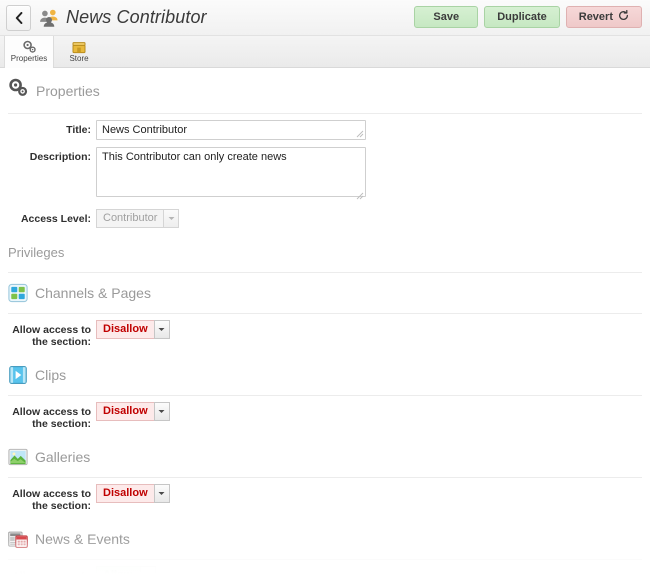 This screenshot has width=650, height=574. Describe the element at coordinates (325, 453) in the screenshot. I see `galleries-heading-row: Galleries` at that location.